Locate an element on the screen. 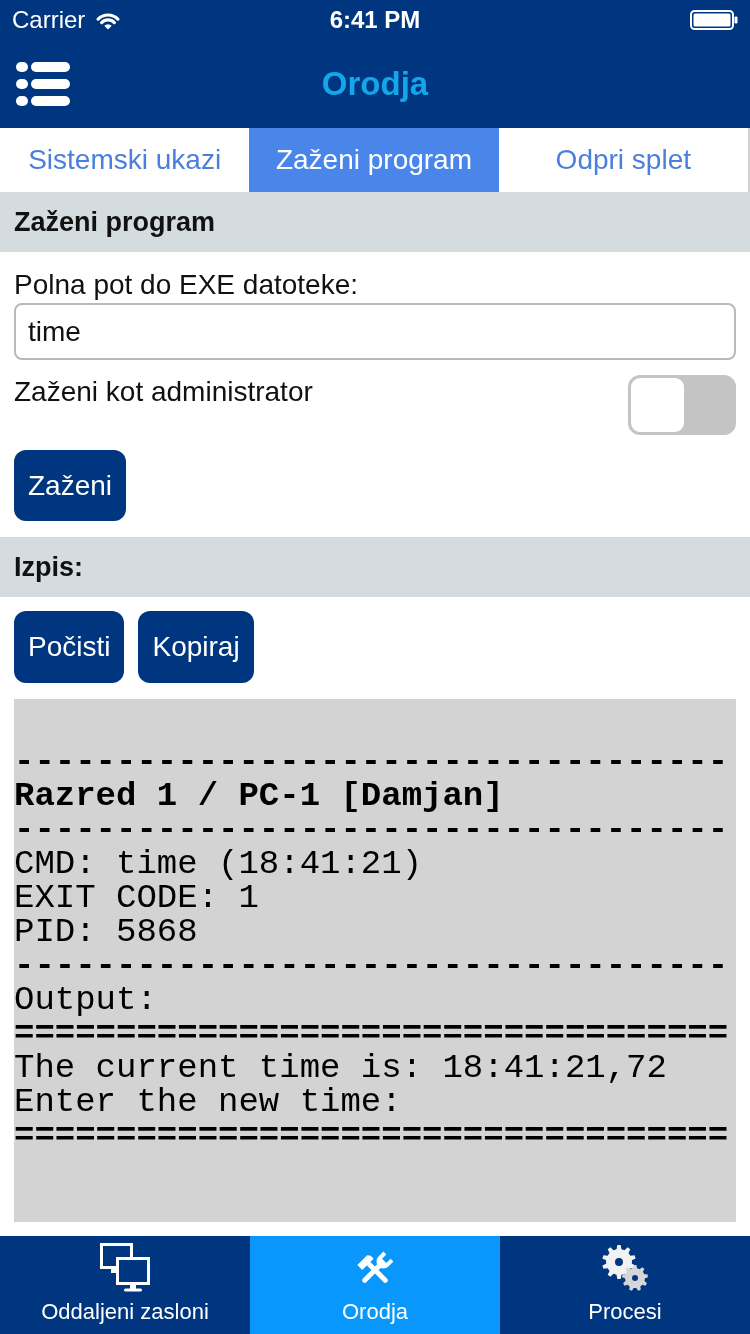  console-line: CMD: time (18:41:21) is located at coordinates (218, 864).